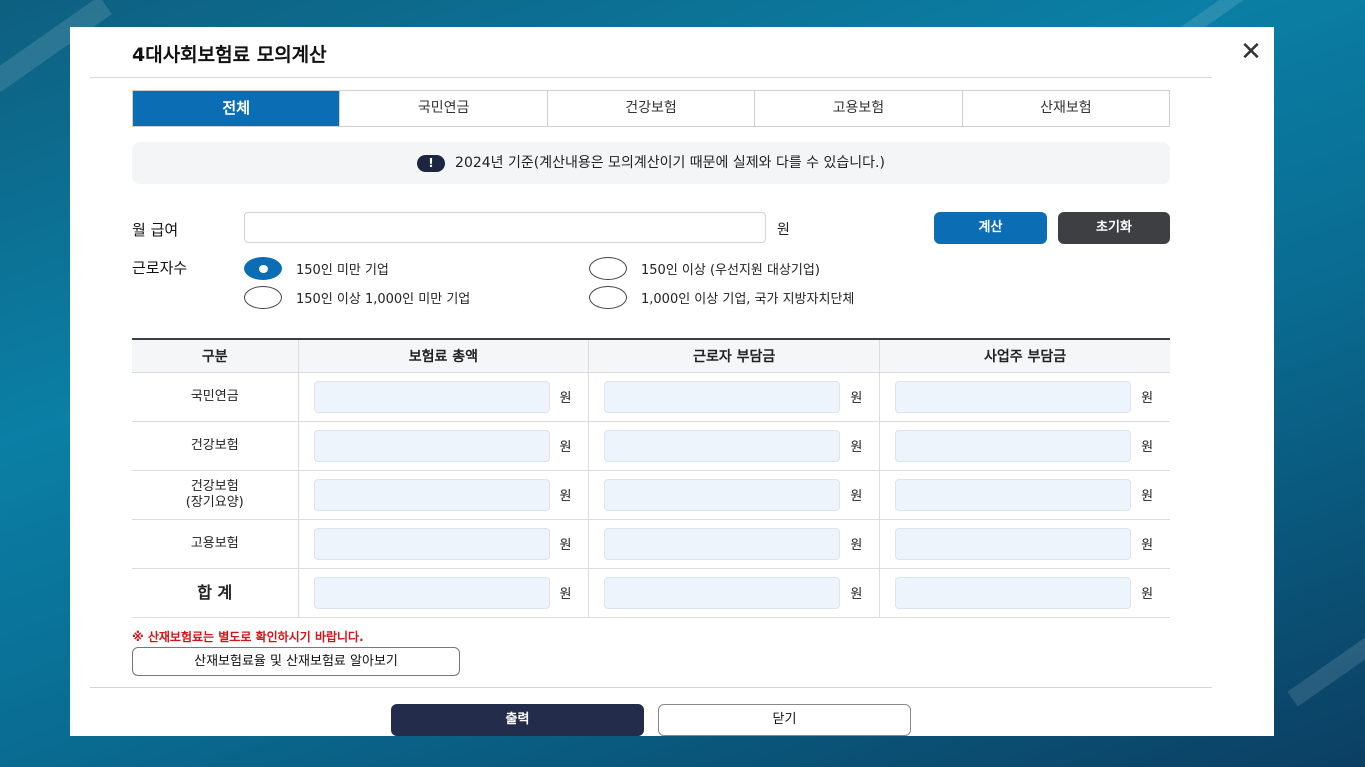  What do you see at coordinates (214, 502) in the screenshot?
I see `row-sublabel-text: (장기요양)` at bounding box center [214, 502].